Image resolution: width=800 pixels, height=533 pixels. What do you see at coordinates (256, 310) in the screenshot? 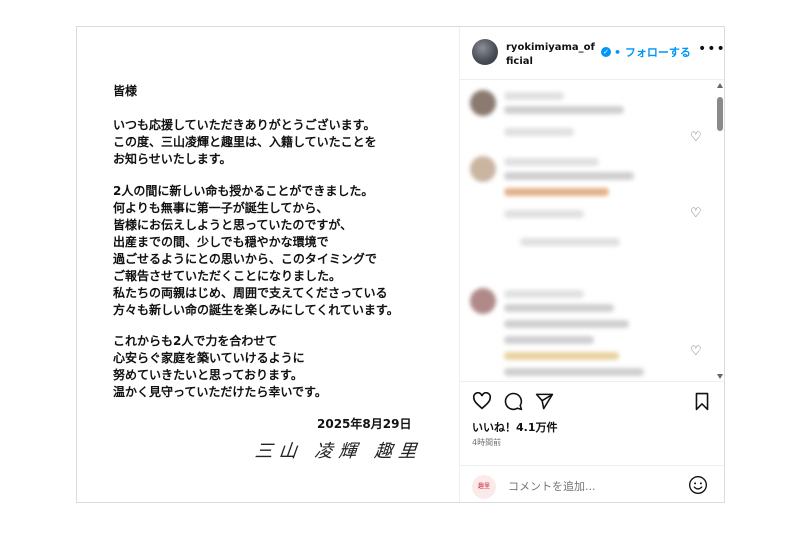
I see `letter-line: 方々も新しい命の誕生を楽しみにしてくれています。` at bounding box center [256, 310].